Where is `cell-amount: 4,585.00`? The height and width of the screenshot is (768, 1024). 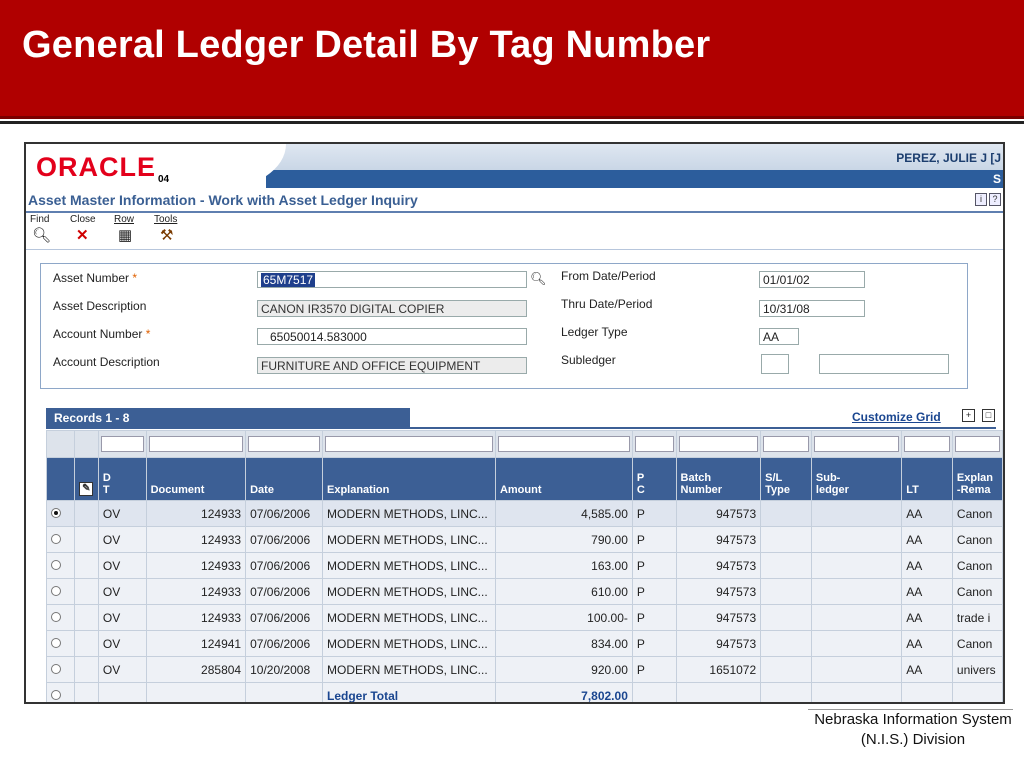
cell-amount: 4,585.00 is located at coordinates (563, 513).